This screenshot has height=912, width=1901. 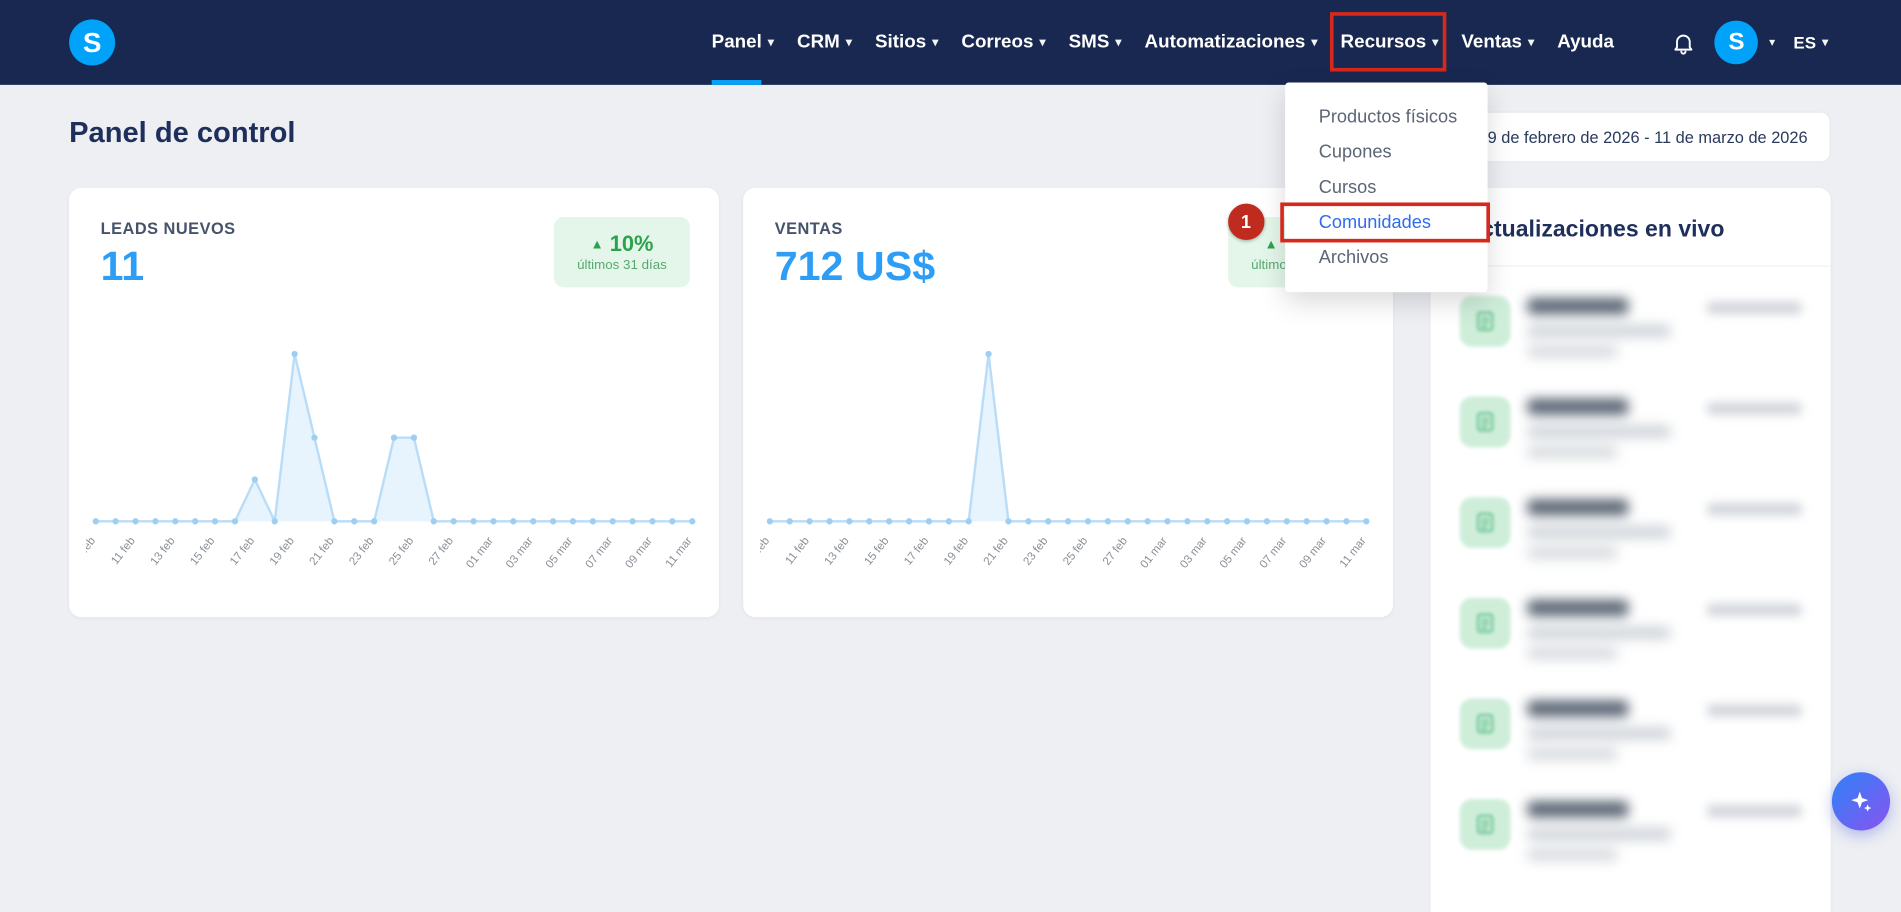 I want to click on nav-item-correos: Correos ▾, so click(x=1003, y=42).